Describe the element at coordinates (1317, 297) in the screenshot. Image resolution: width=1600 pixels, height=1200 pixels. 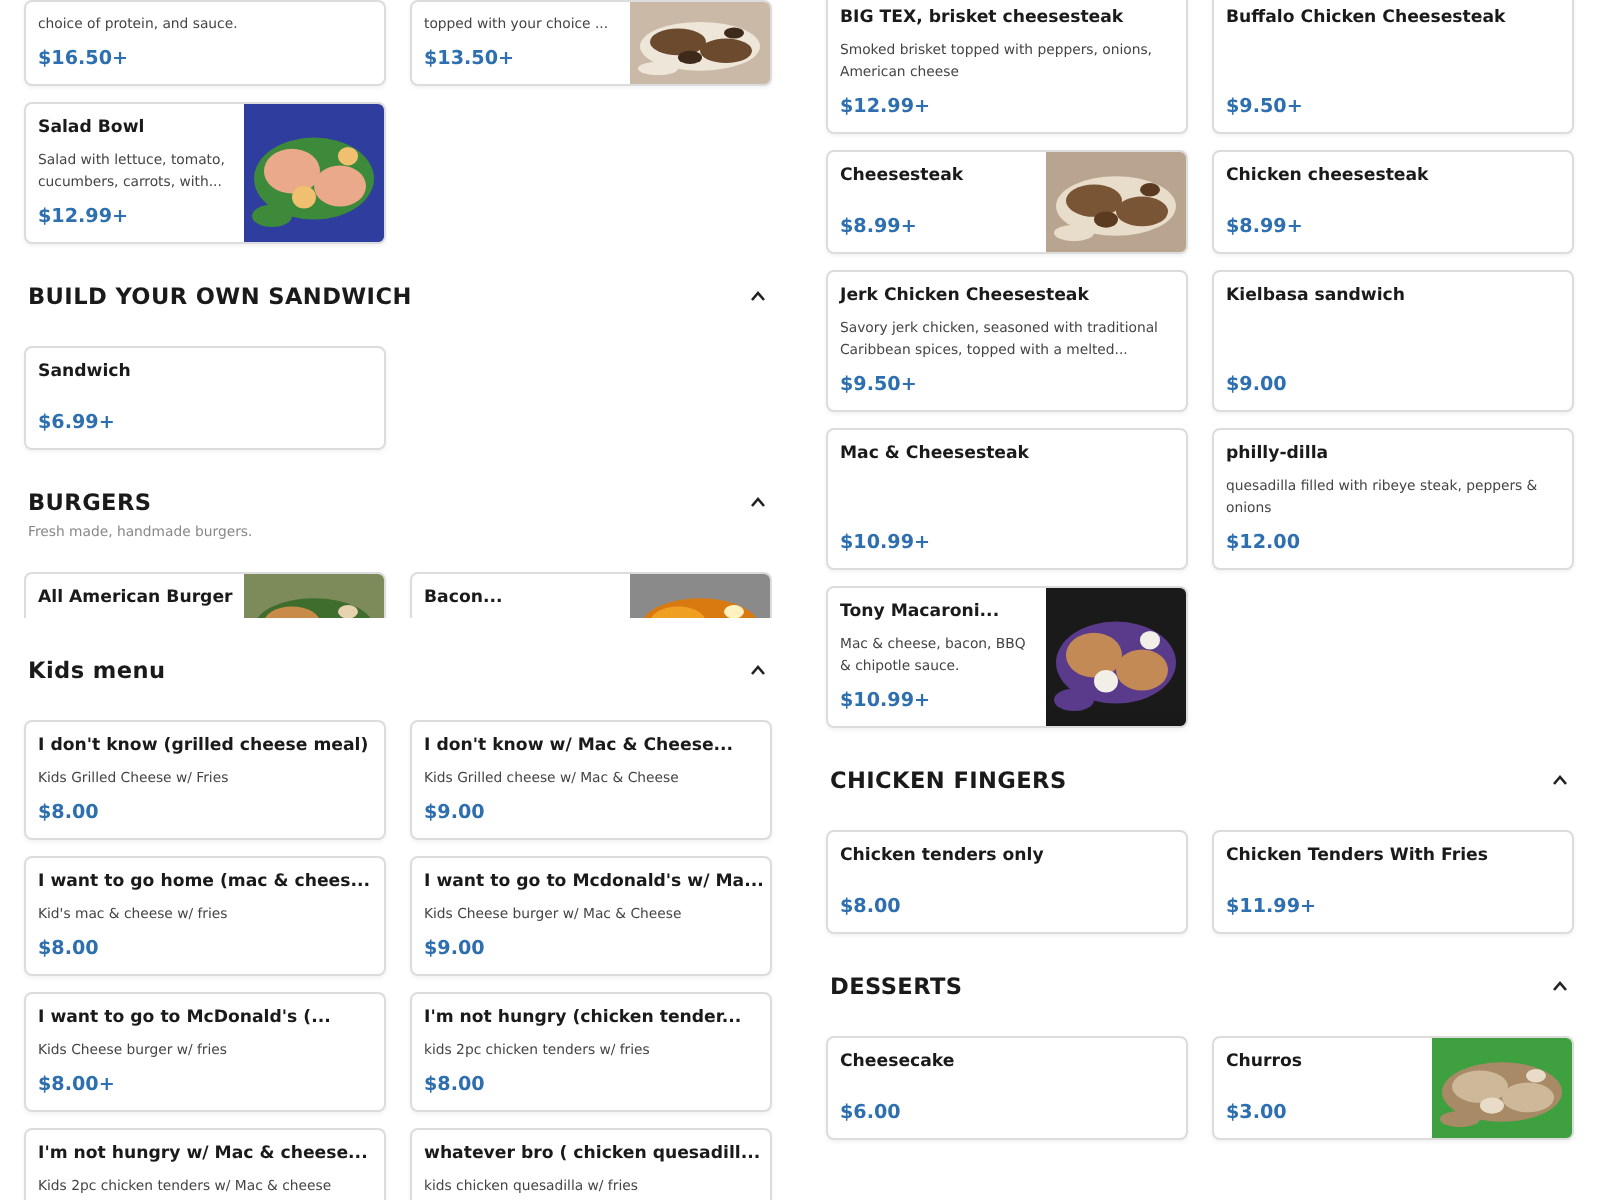
I see `item-name: Kielbasa sandwich` at that location.